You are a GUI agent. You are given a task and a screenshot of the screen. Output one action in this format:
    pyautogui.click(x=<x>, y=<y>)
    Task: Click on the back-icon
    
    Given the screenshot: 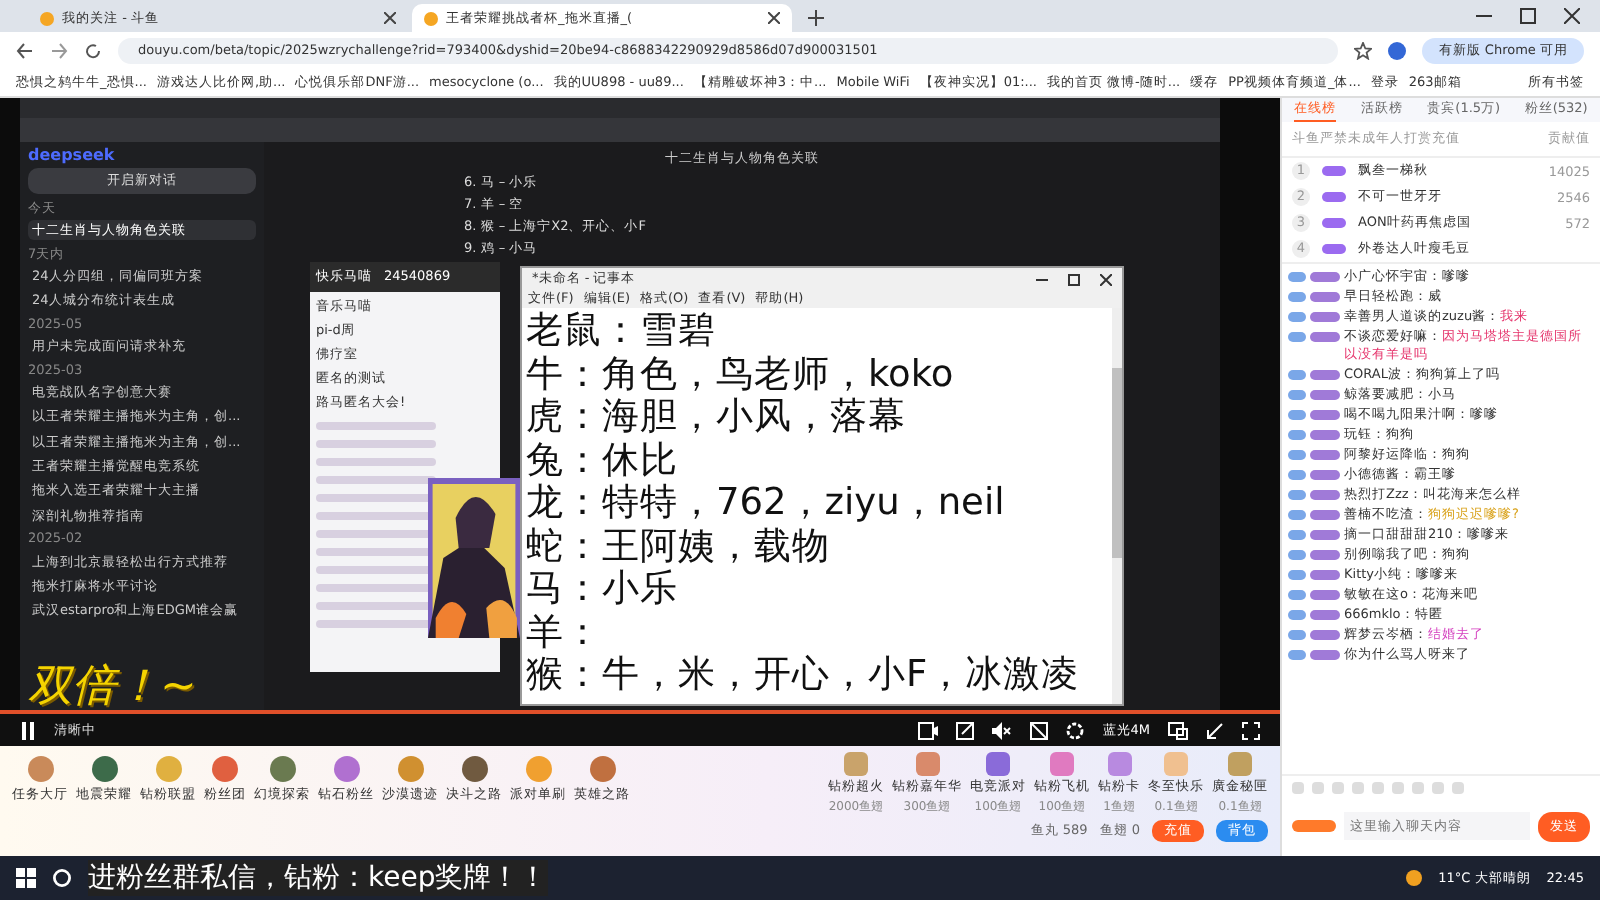 What is the action you would take?
    pyautogui.click(x=25, y=50)
    